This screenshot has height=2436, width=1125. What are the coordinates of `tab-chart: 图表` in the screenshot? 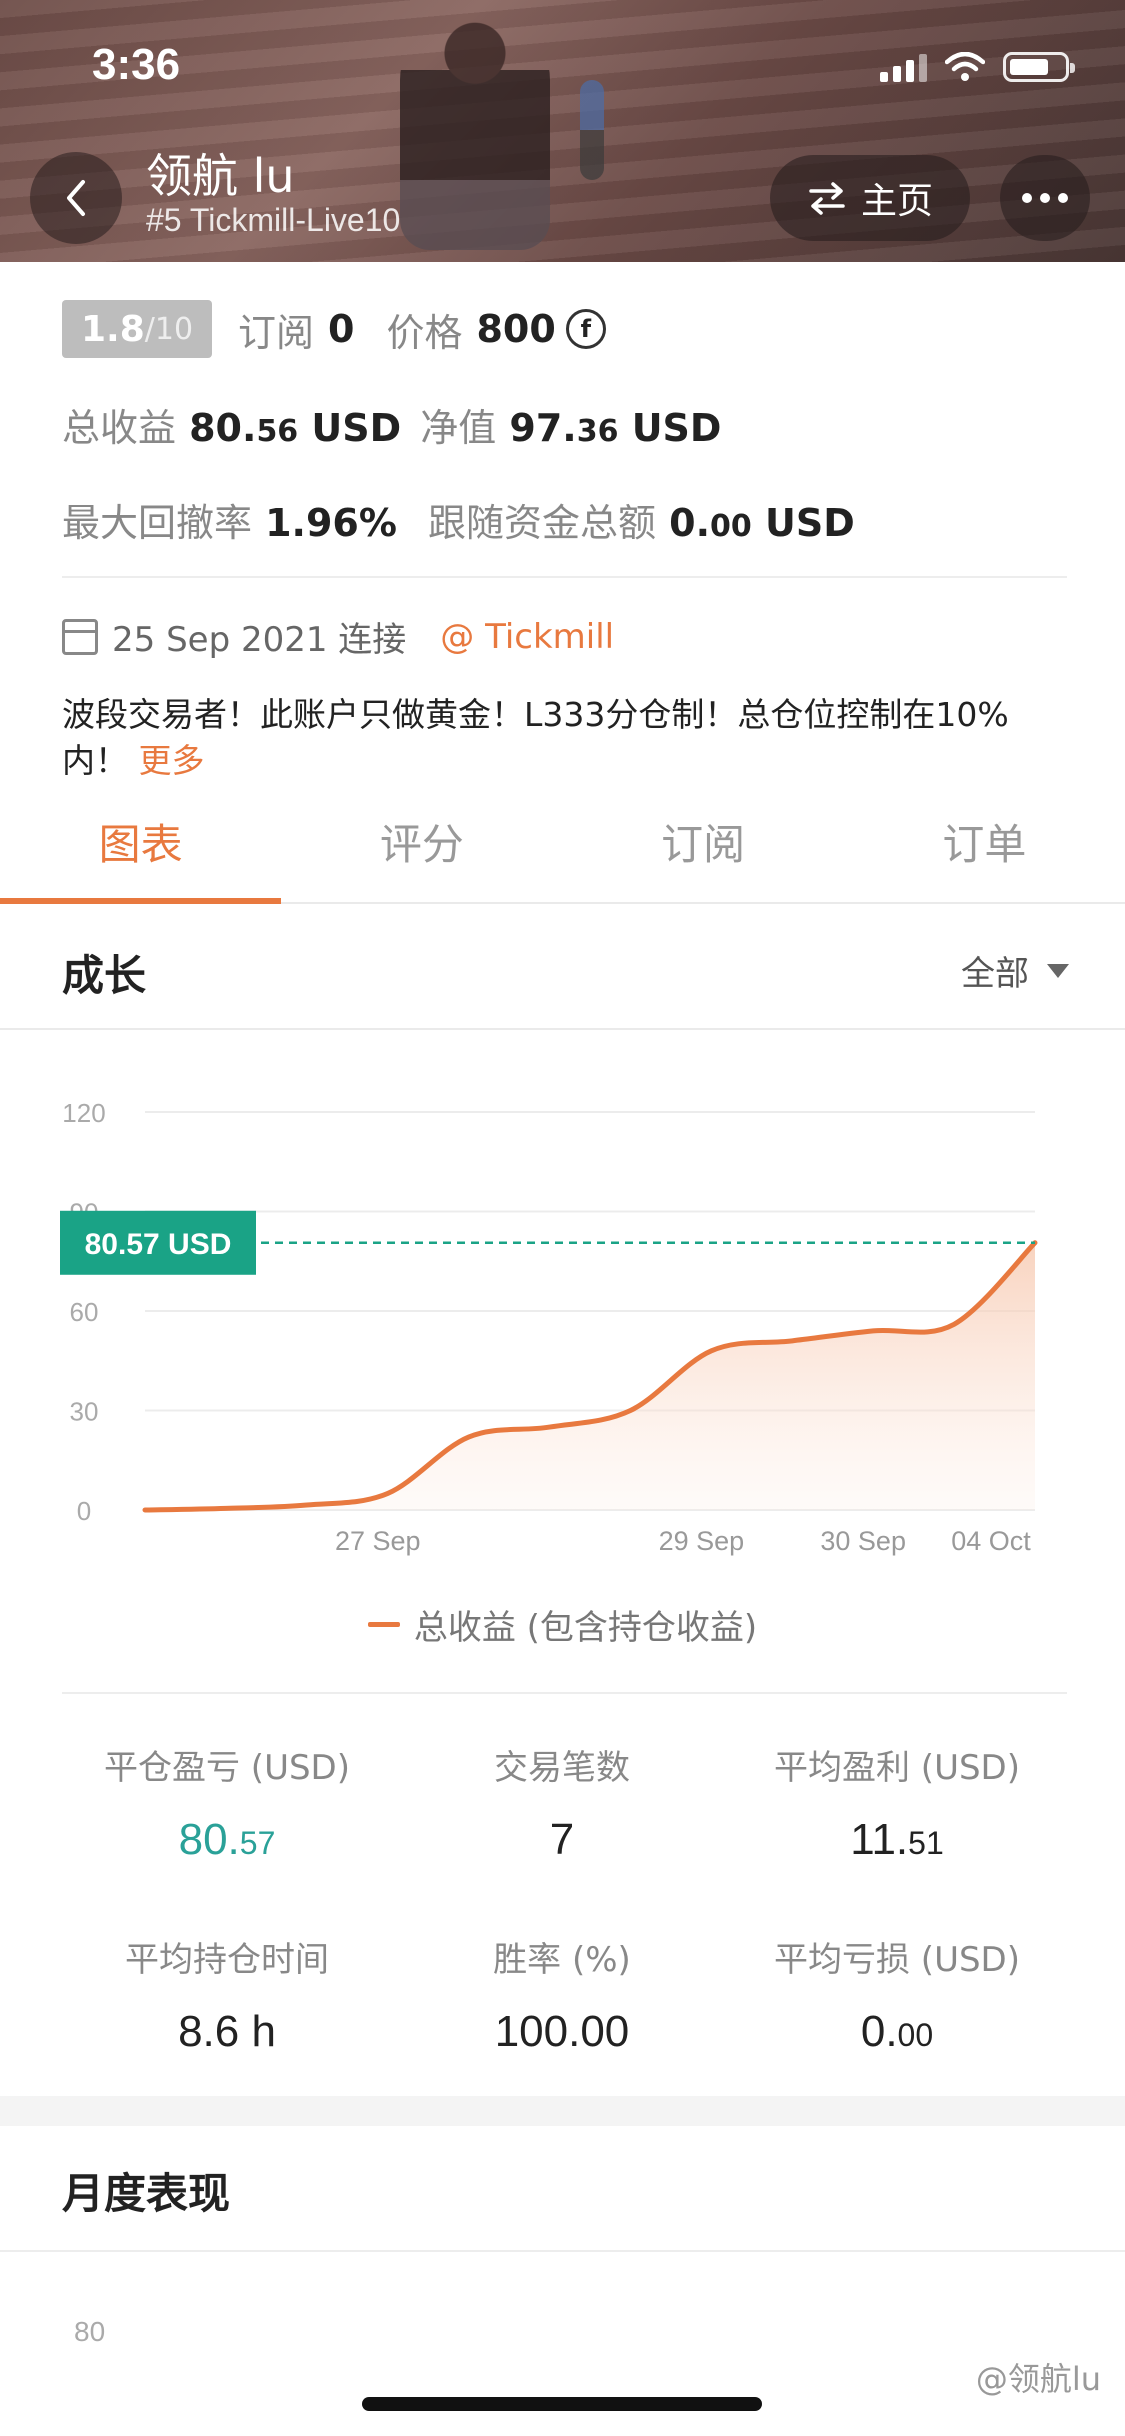 It's located at (141, 842).